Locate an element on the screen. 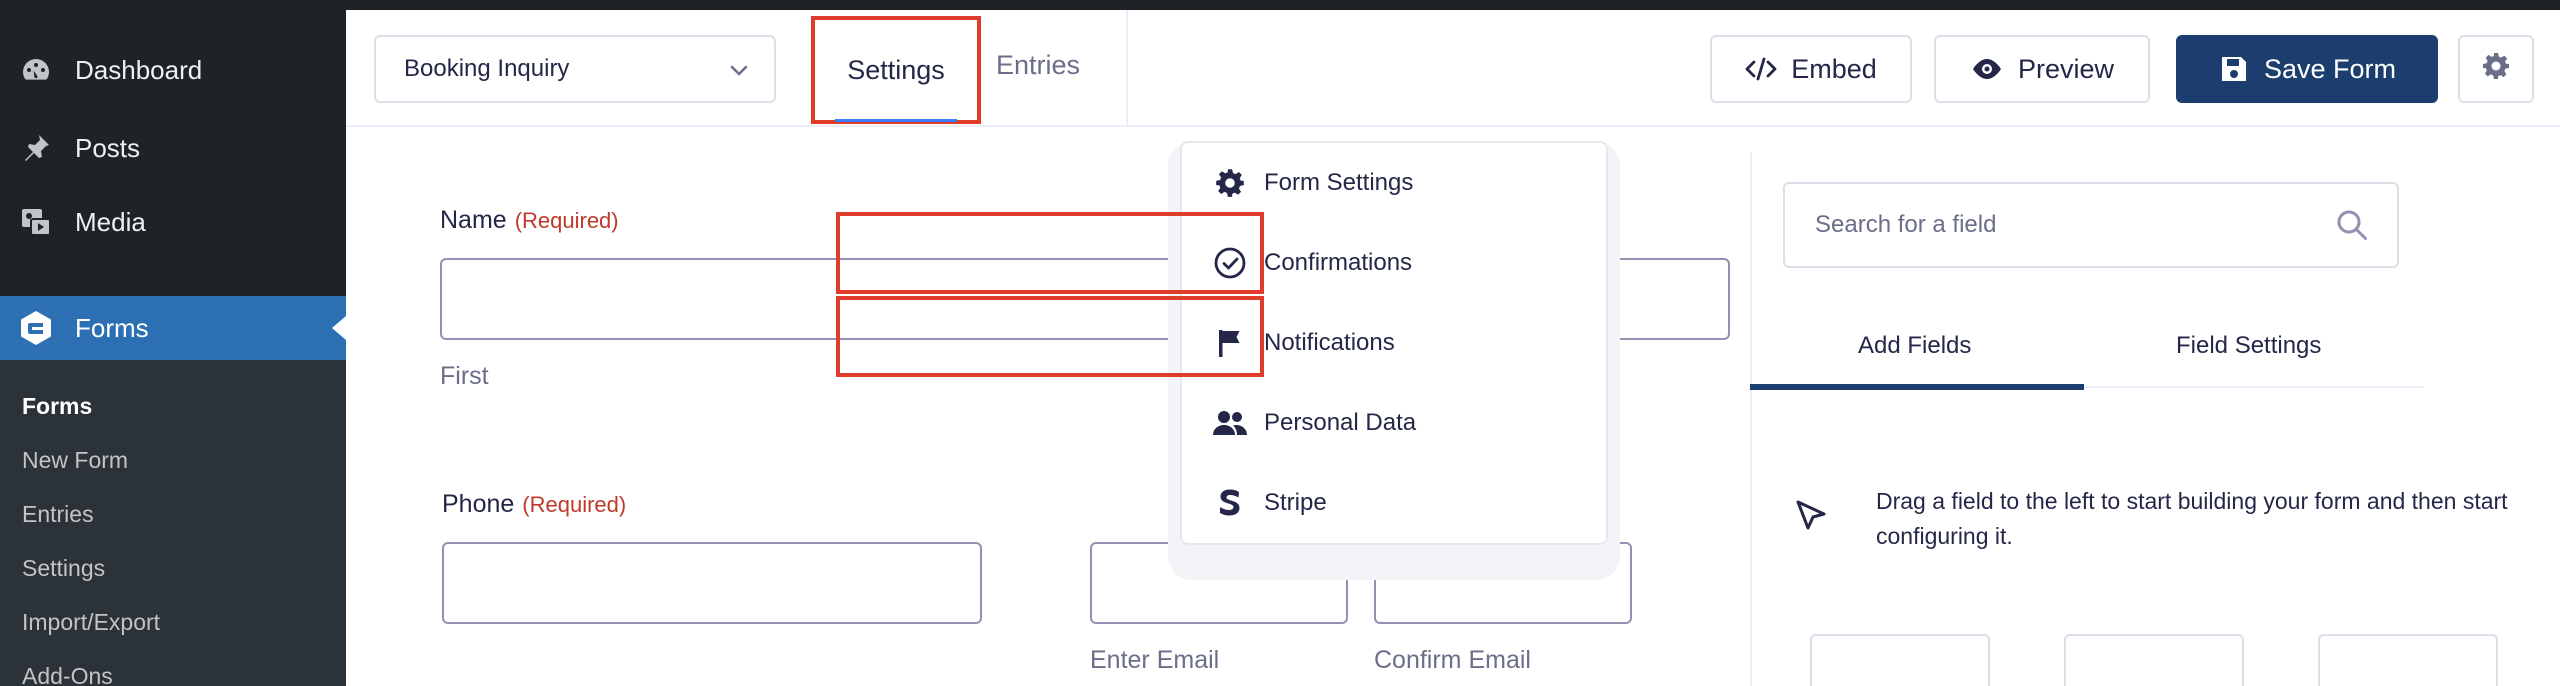 Image resolution: width=2560 pixels, height=686 pixels. menu-item-form-settings: Form Settings is located at coordinates (1396, 183).